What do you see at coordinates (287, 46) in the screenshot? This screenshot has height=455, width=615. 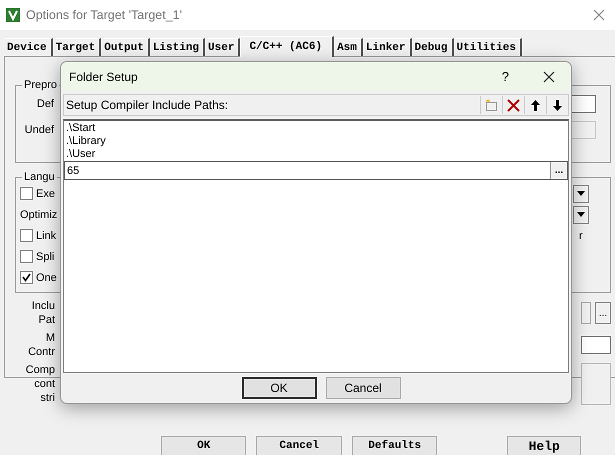 I see `tab: C/C++ (AC6)` at bounding box center [287, 46].